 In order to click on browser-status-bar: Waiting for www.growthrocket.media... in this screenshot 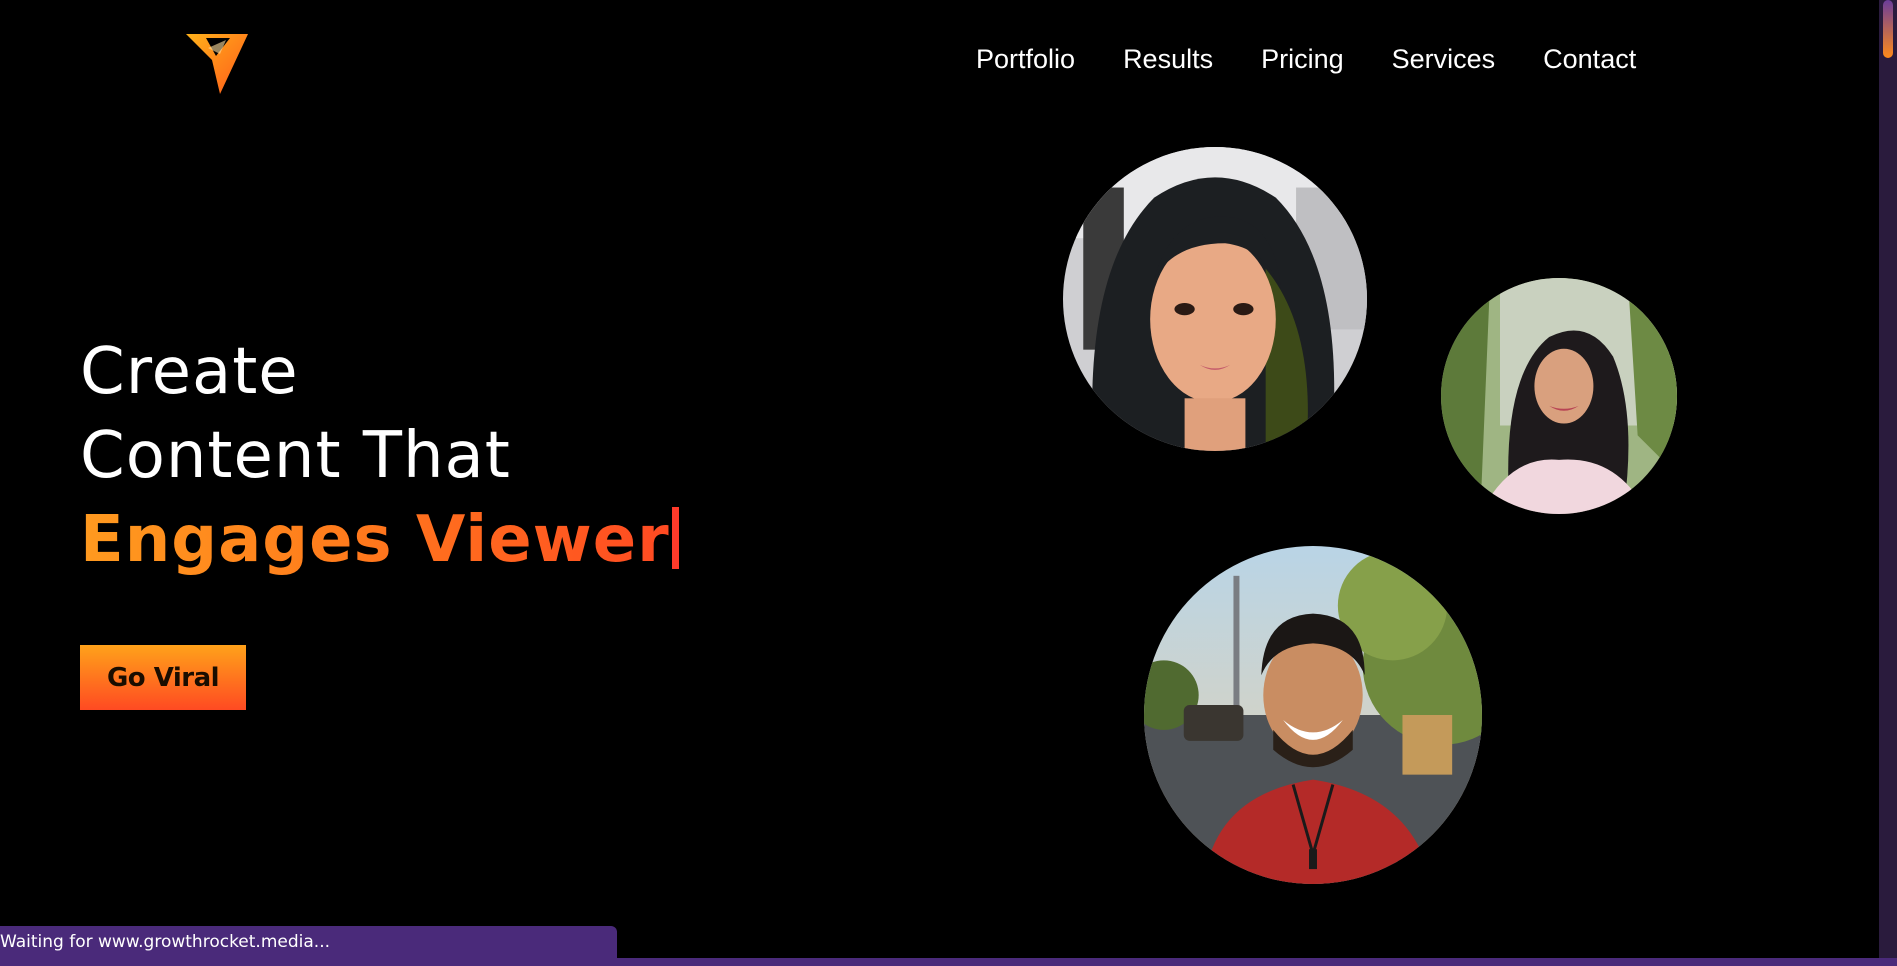, I will do `click(308, 942)`.